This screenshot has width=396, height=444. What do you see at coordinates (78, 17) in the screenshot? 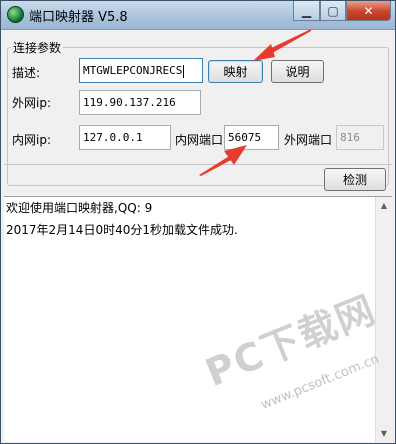
I see `window-title: 端口映射器 V5.8` at bounding box center [78, 17].